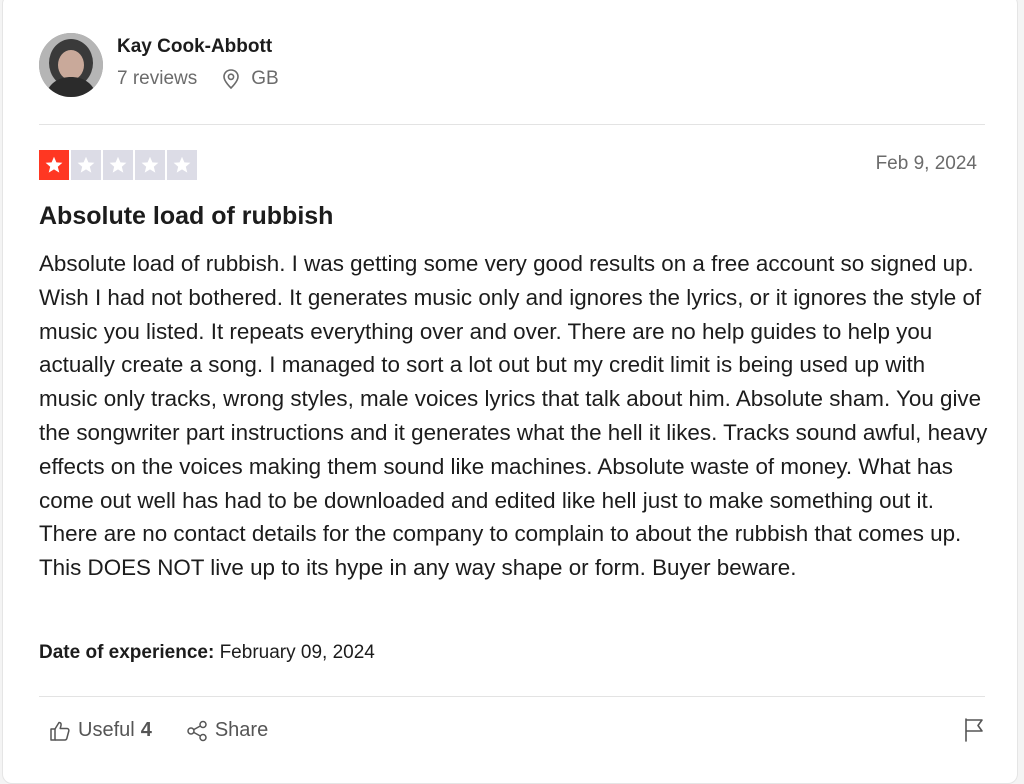 Image resolution: width=1024 pixels, height=784 pixels. I want to click on location-pin-icon, so click(231, 79).